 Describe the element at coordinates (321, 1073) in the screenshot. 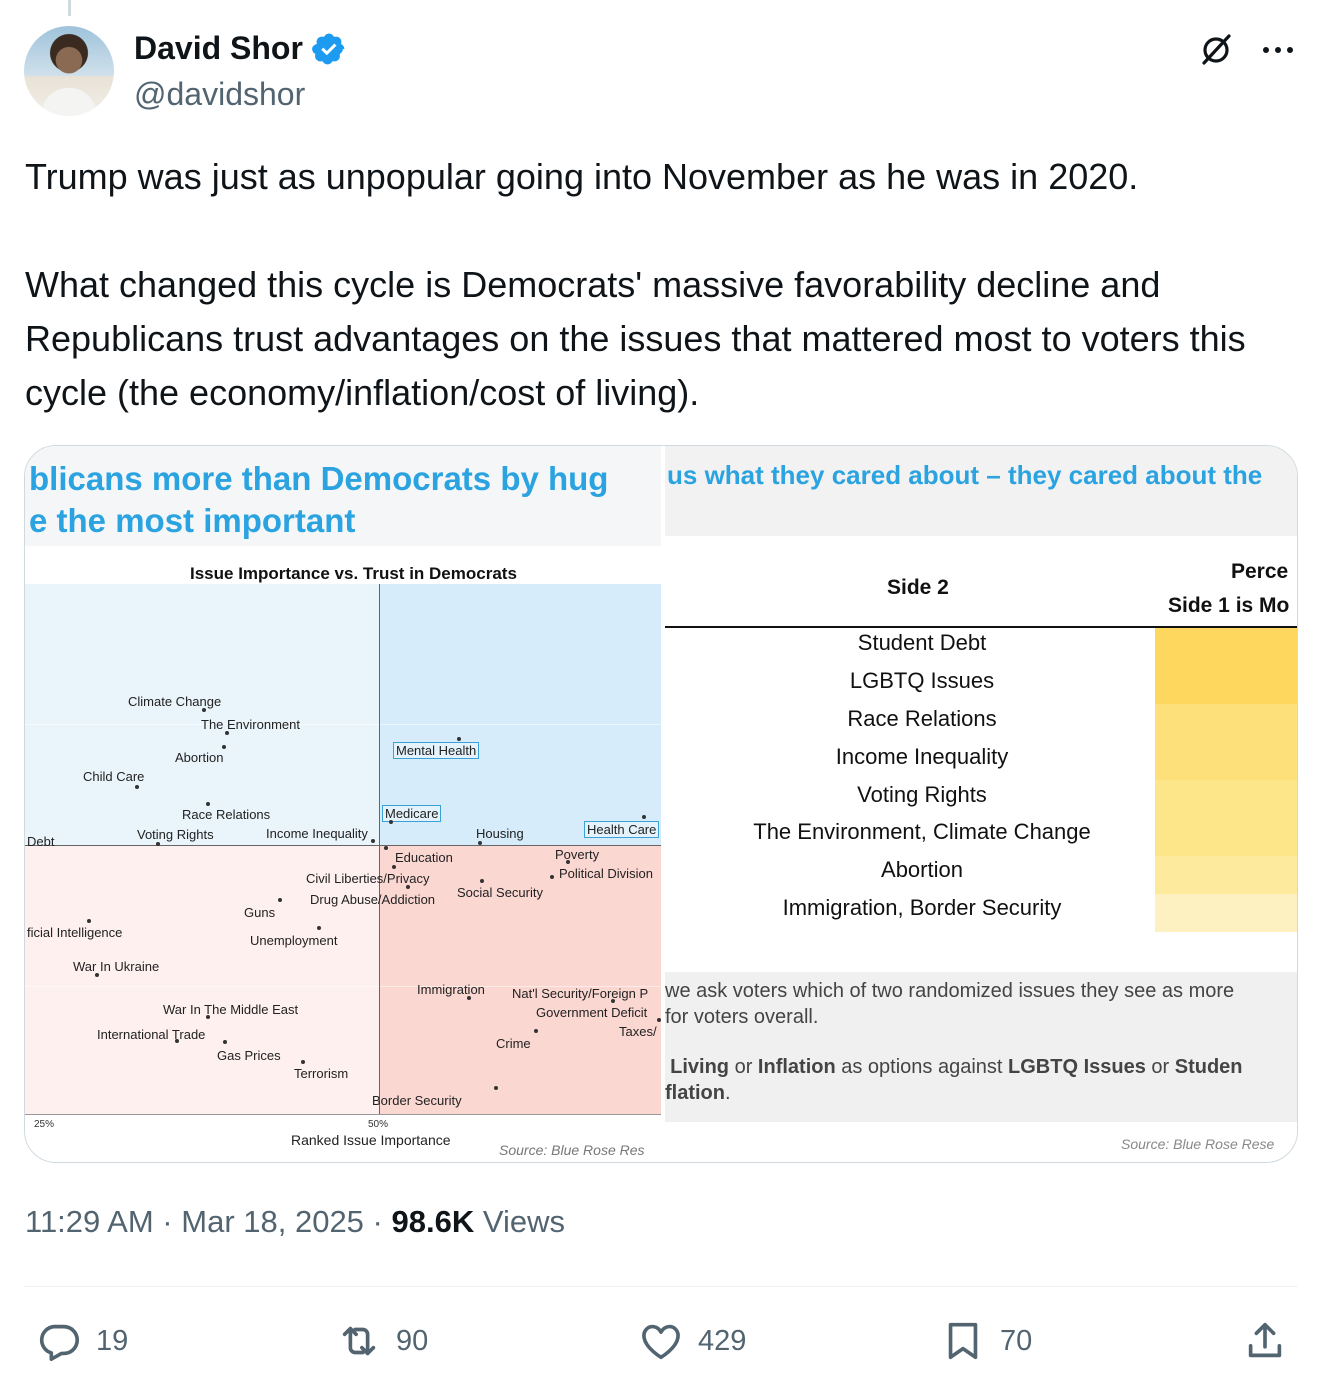

I see `label-terrorism: Terrorism` at that location.